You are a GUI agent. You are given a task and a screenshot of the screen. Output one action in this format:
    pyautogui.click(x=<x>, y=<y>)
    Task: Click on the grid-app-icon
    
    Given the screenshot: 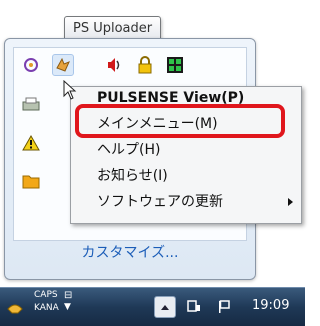 What is the action you would take?
    pyautogui.click(x=175, y=65)
    